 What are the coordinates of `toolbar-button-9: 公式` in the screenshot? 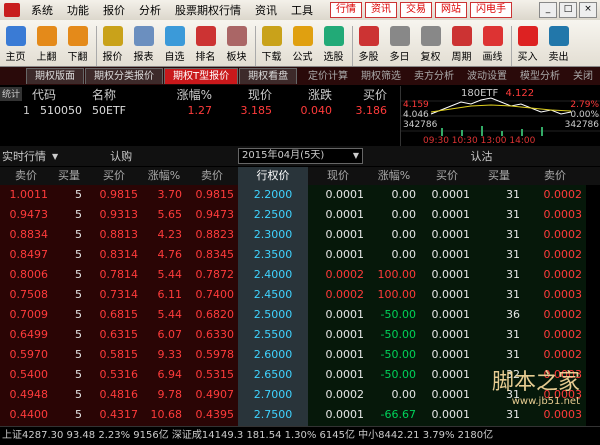 It's located at (302, 46).